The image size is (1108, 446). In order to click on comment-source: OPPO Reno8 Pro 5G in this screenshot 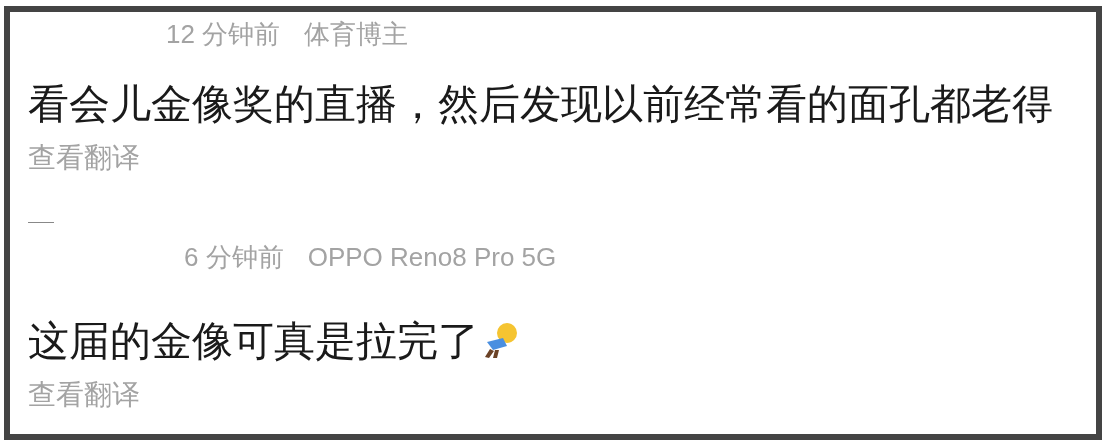, I will do `click(432, 257)`.